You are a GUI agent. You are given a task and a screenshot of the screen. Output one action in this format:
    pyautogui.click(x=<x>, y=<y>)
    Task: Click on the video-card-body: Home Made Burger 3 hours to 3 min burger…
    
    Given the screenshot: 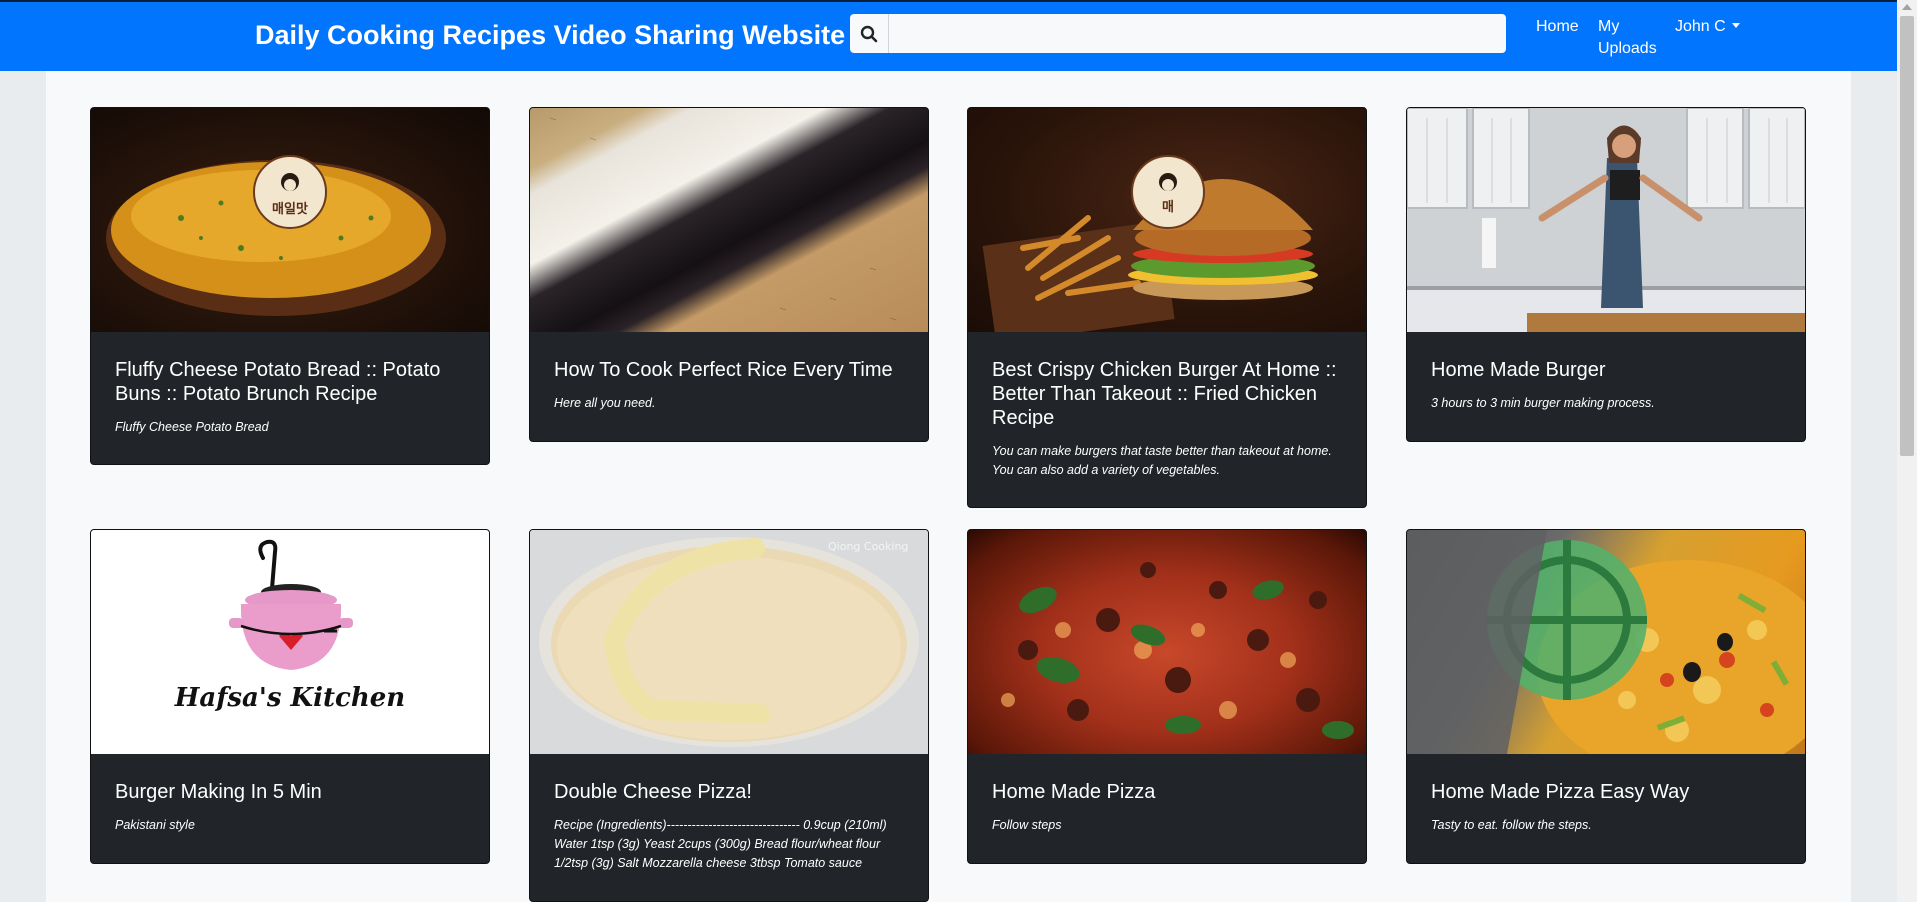 What is the action you would take?
    pyautogui.click(x=1606, y=372)
    